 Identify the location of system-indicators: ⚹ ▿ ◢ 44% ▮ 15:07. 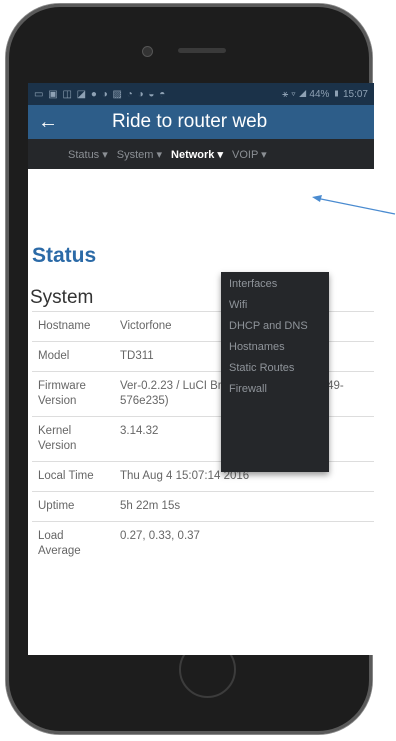
(325, 94).